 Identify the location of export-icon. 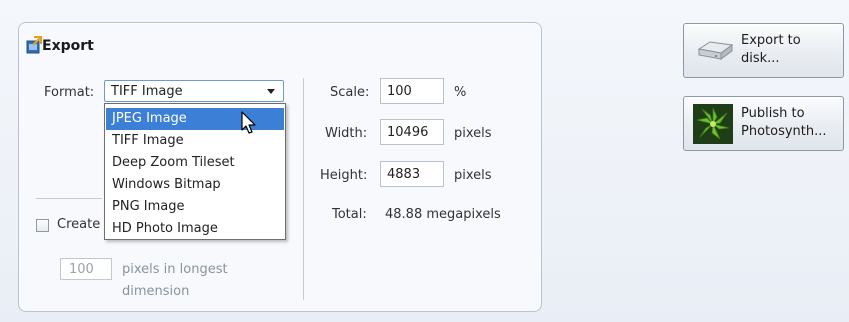
(34, 45).